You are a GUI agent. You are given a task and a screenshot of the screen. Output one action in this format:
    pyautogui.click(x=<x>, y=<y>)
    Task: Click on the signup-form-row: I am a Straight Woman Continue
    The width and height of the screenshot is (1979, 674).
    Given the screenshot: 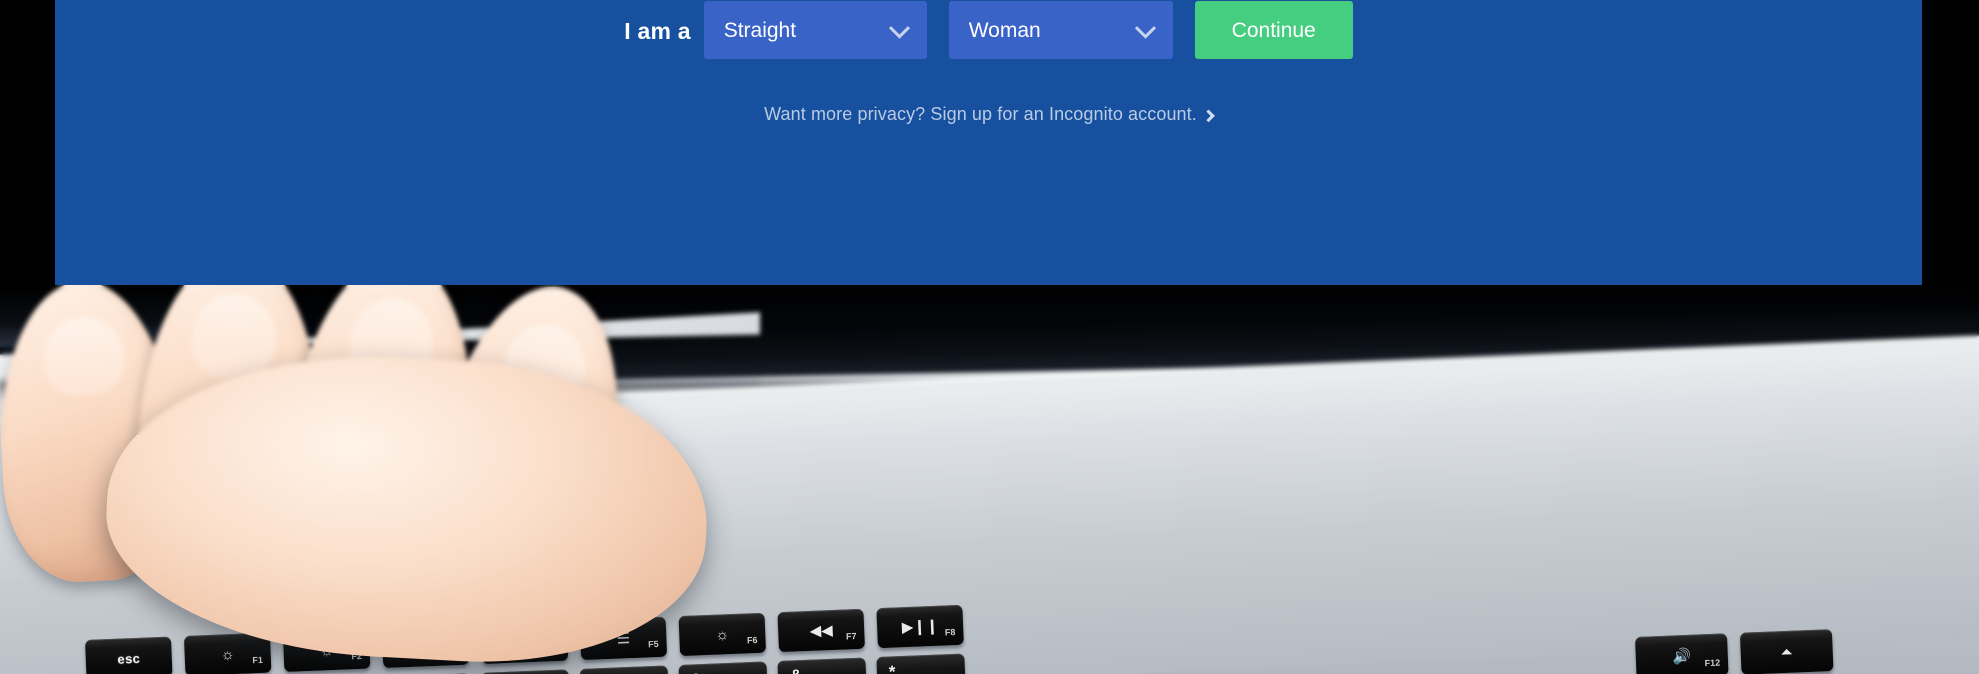 What is the action you would take?
    pyautogui.click(x=988, y=30)
    